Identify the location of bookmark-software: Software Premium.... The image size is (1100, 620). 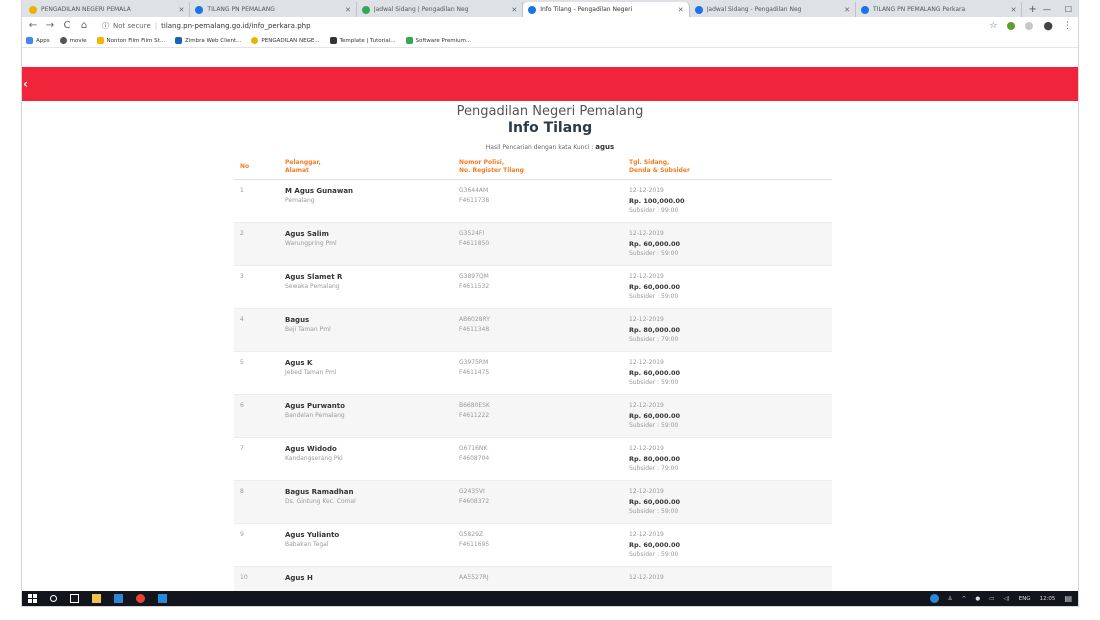
(438, 40).